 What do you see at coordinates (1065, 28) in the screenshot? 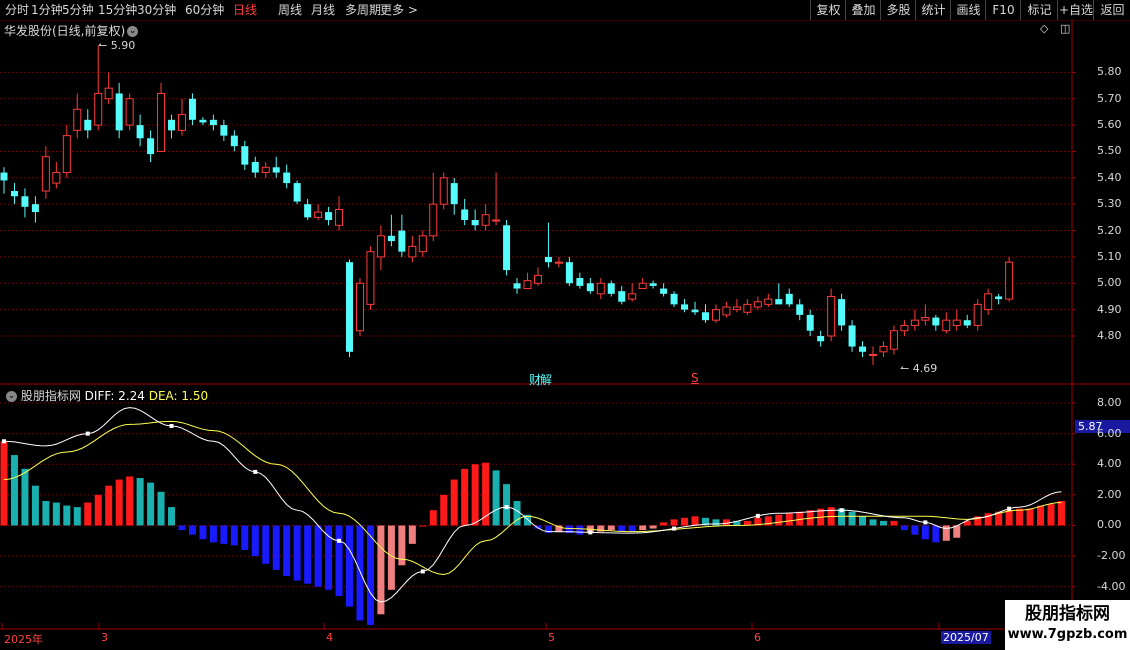
I see `window-toggle-icon: ◫` at bounding box center [1065, 28].